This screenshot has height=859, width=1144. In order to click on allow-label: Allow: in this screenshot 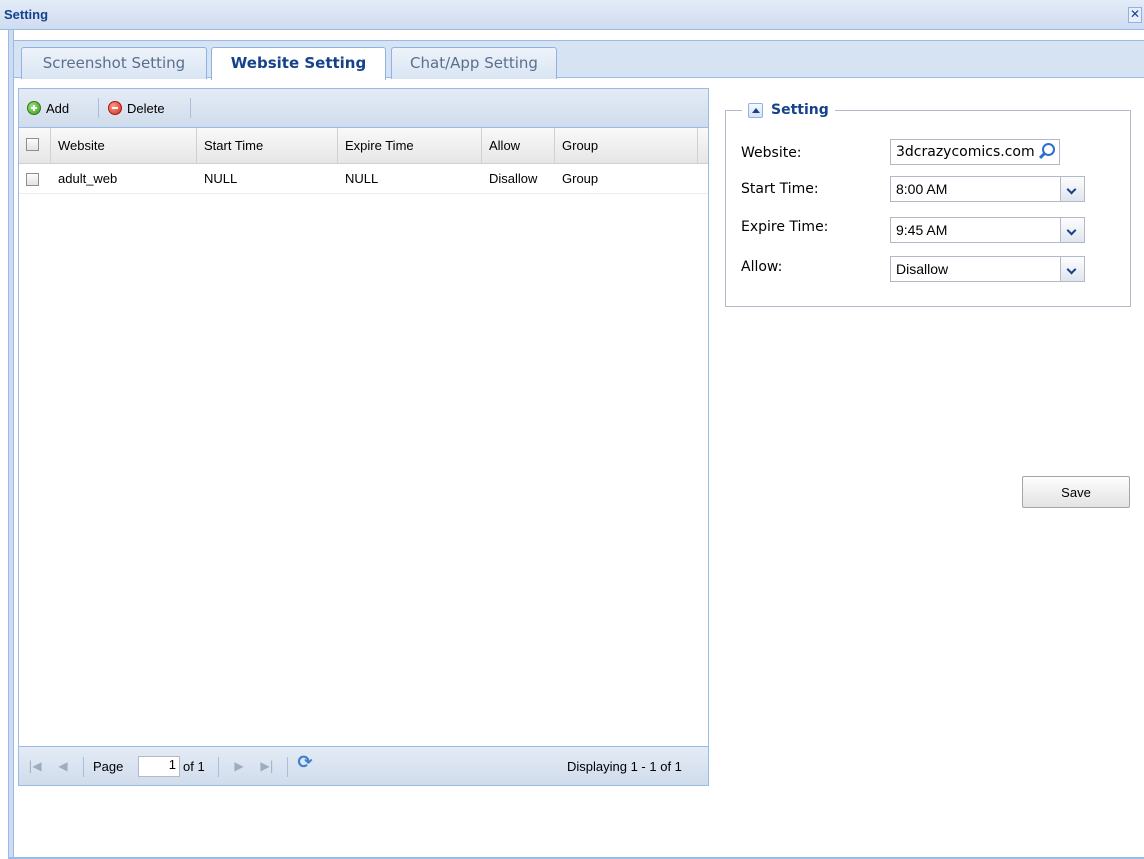, I will do `click(762, 267)`.